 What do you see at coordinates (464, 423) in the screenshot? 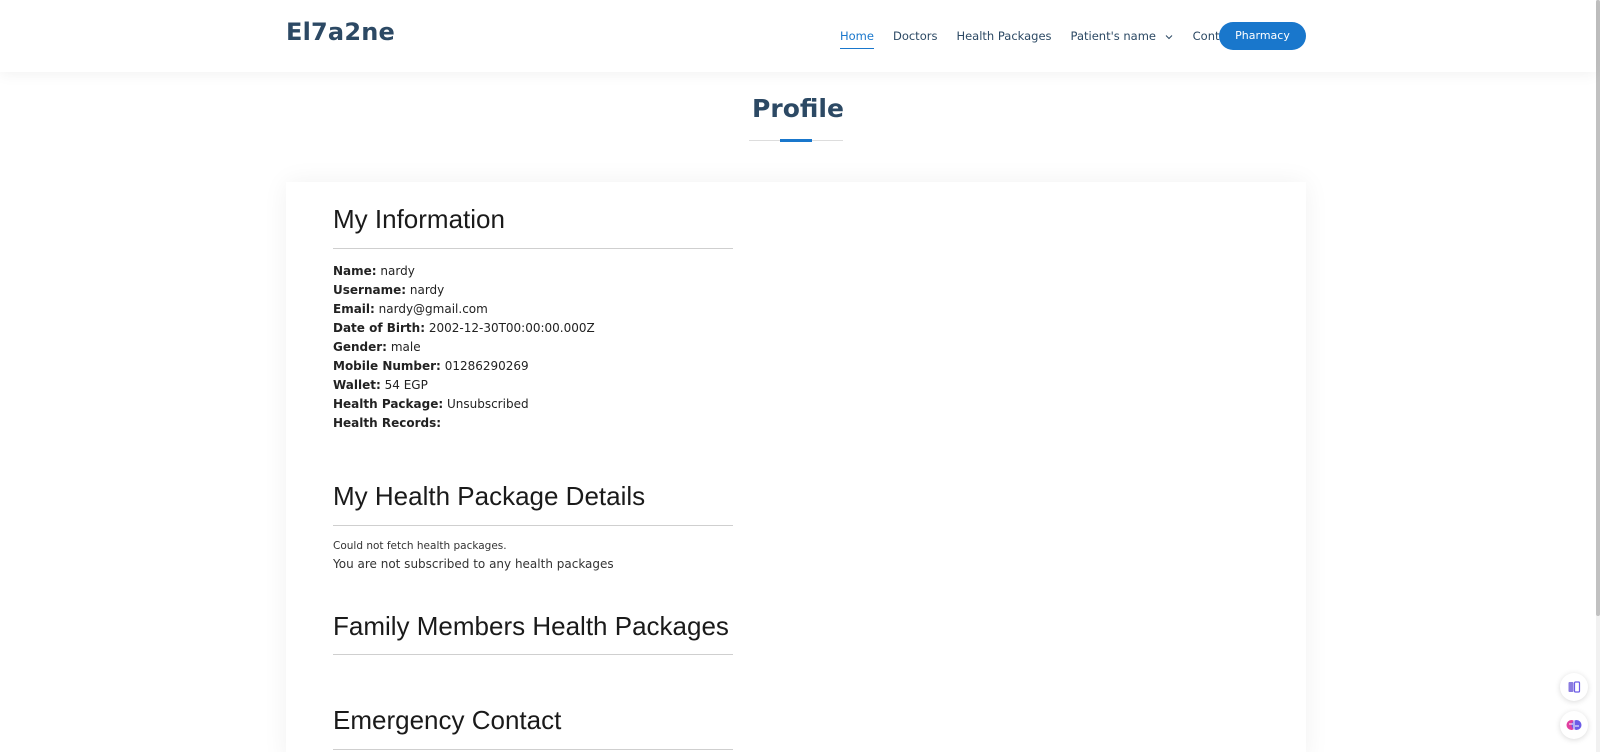
I see `info-health-records: Health Records:` at bounding box center [464, 423].